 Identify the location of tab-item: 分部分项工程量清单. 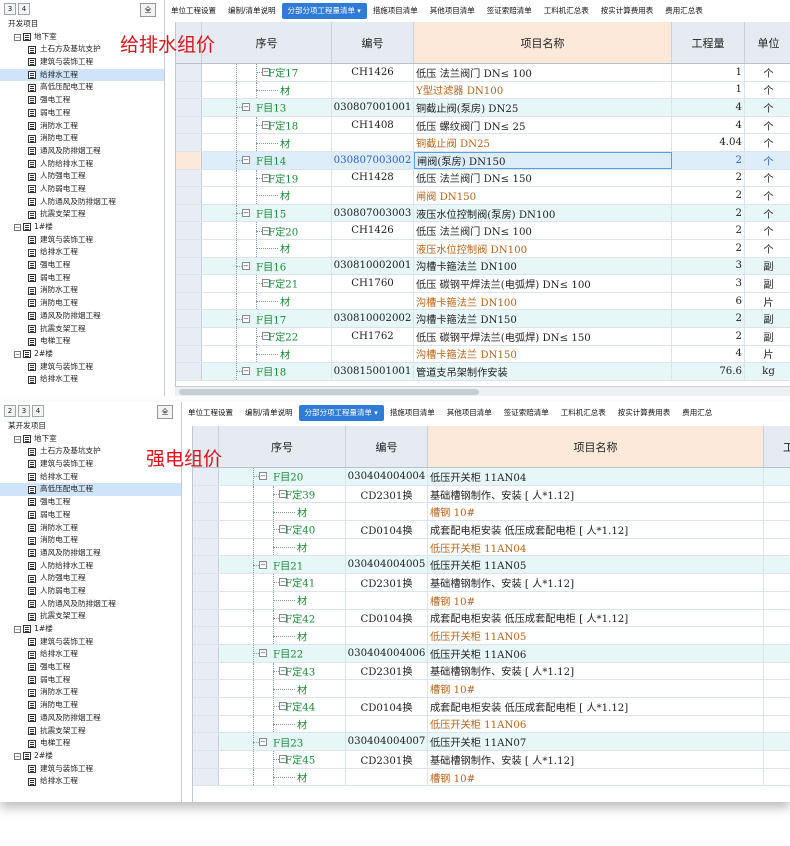
(324, 11).